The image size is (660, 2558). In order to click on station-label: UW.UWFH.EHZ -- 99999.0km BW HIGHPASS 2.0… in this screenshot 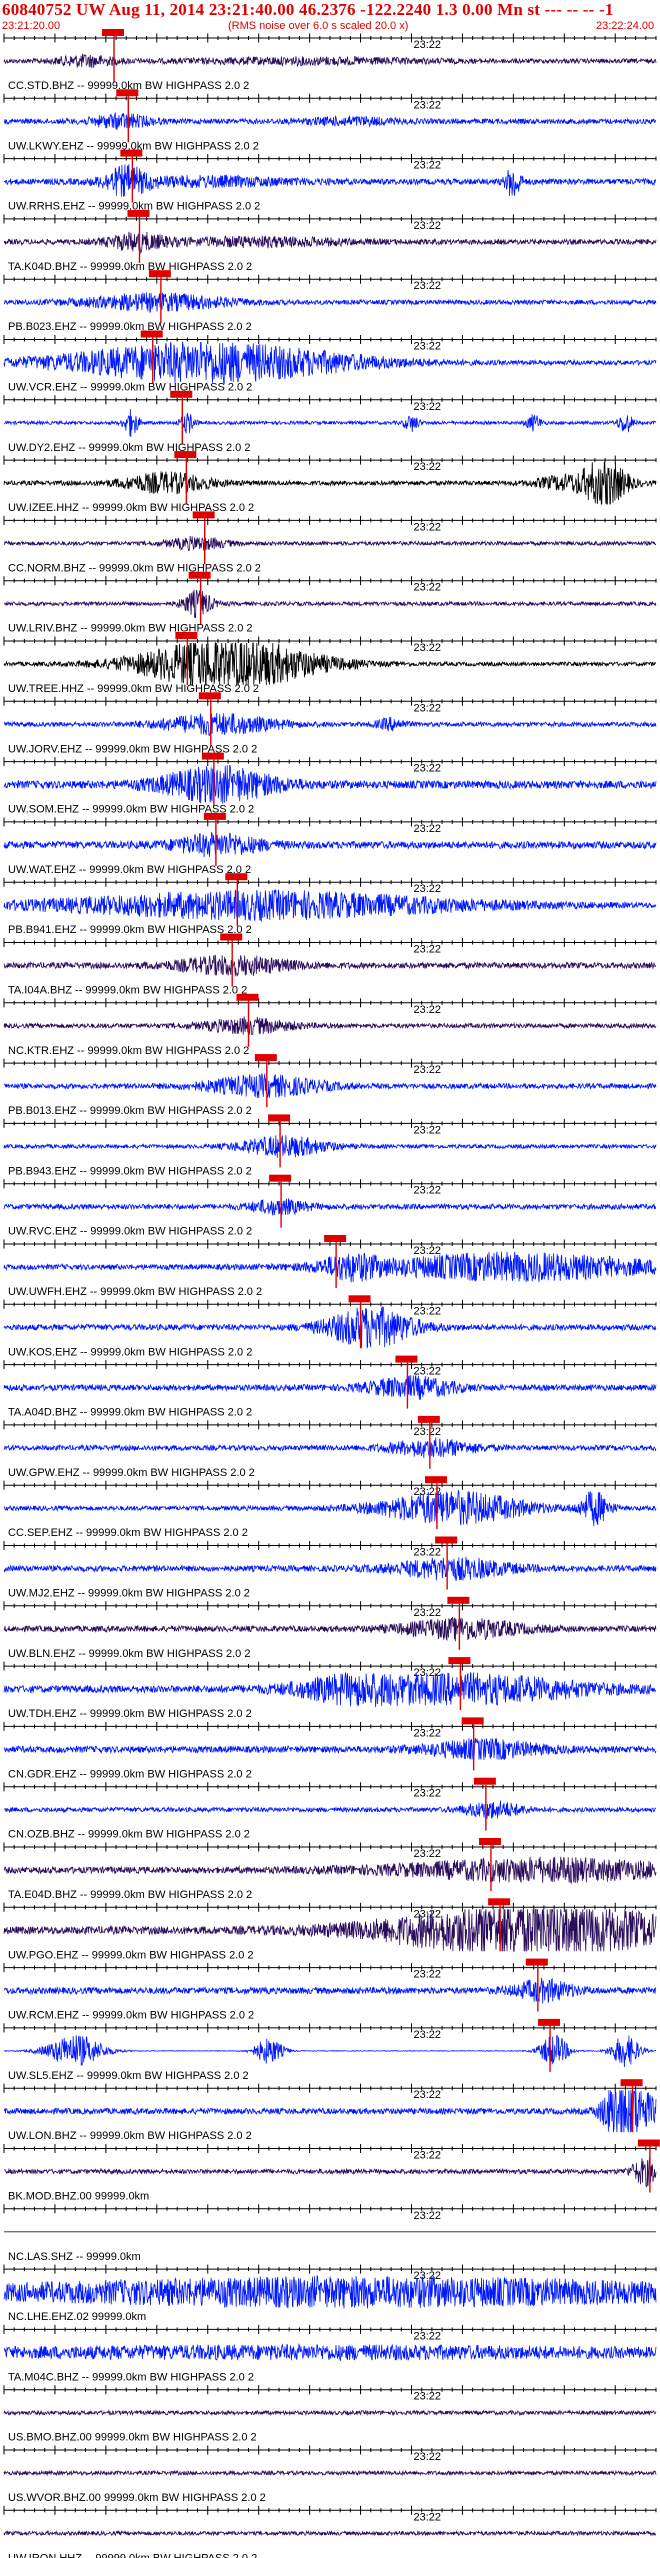, I will do `click(135, 1292)`.